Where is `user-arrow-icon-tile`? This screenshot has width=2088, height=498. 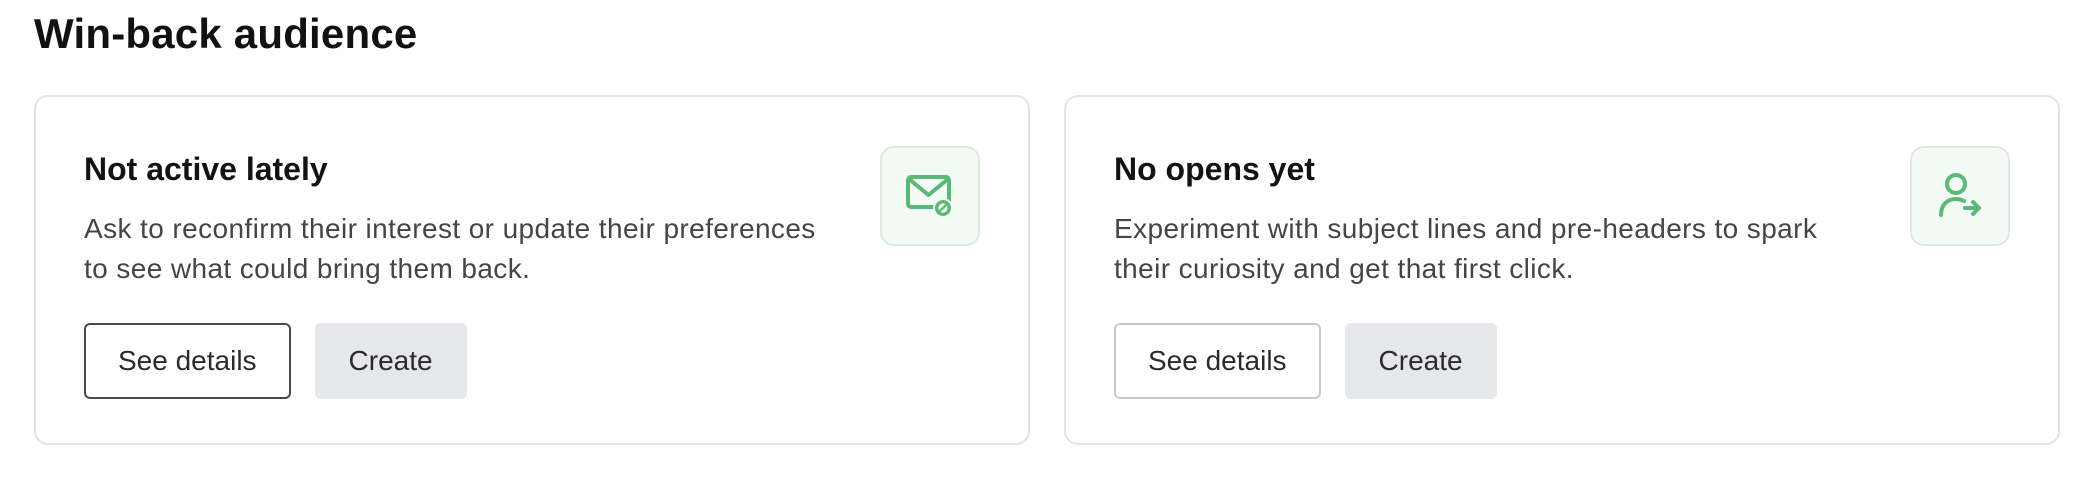
user-arrow-icon-tile is located at coordinates (1960, 196).